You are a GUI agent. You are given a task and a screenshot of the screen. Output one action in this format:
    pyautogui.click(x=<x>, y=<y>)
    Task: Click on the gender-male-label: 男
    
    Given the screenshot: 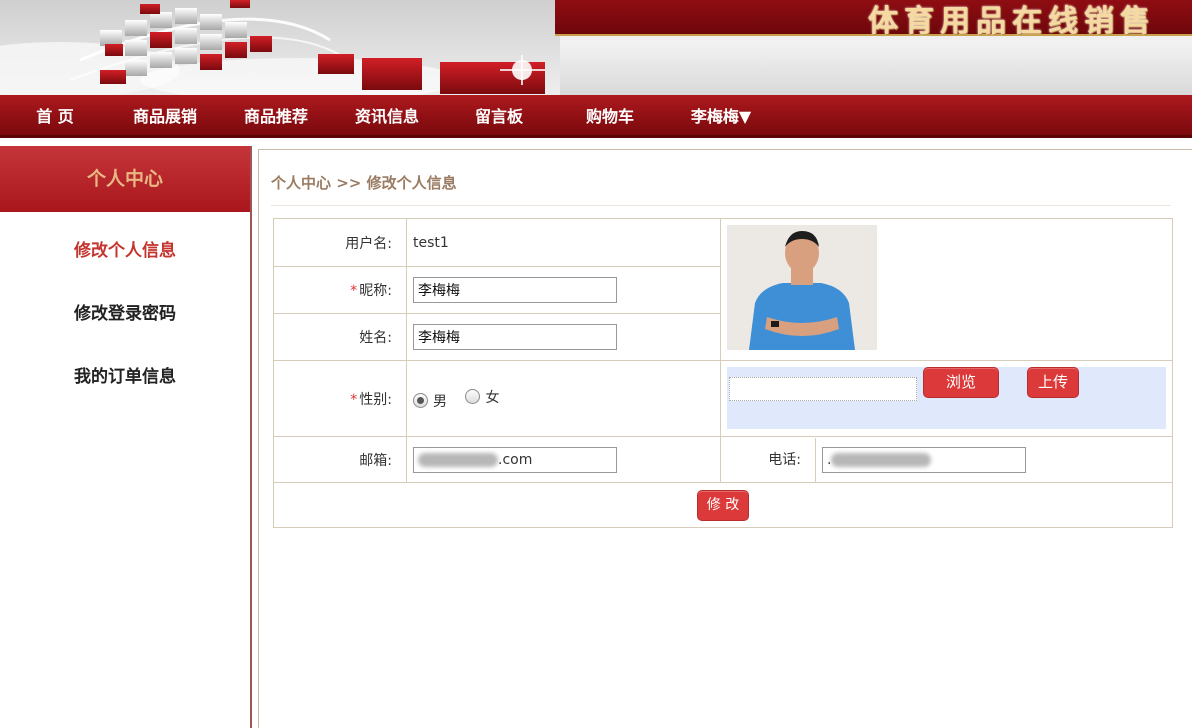 What is the action you would take?
    pyautogui.click(x=440, y=401)
    